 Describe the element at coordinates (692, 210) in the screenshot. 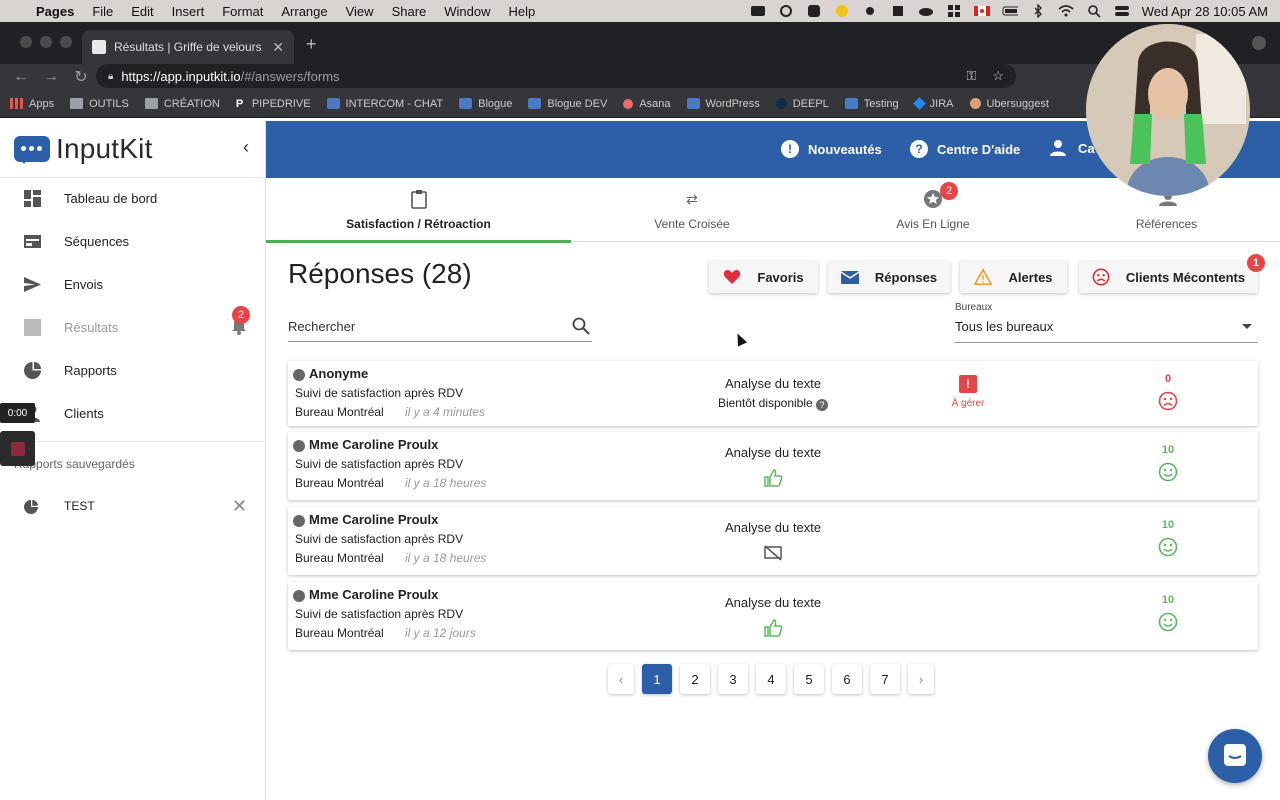

I see `tab-cross-sell: ⇄ Vente Croisée` at that location.